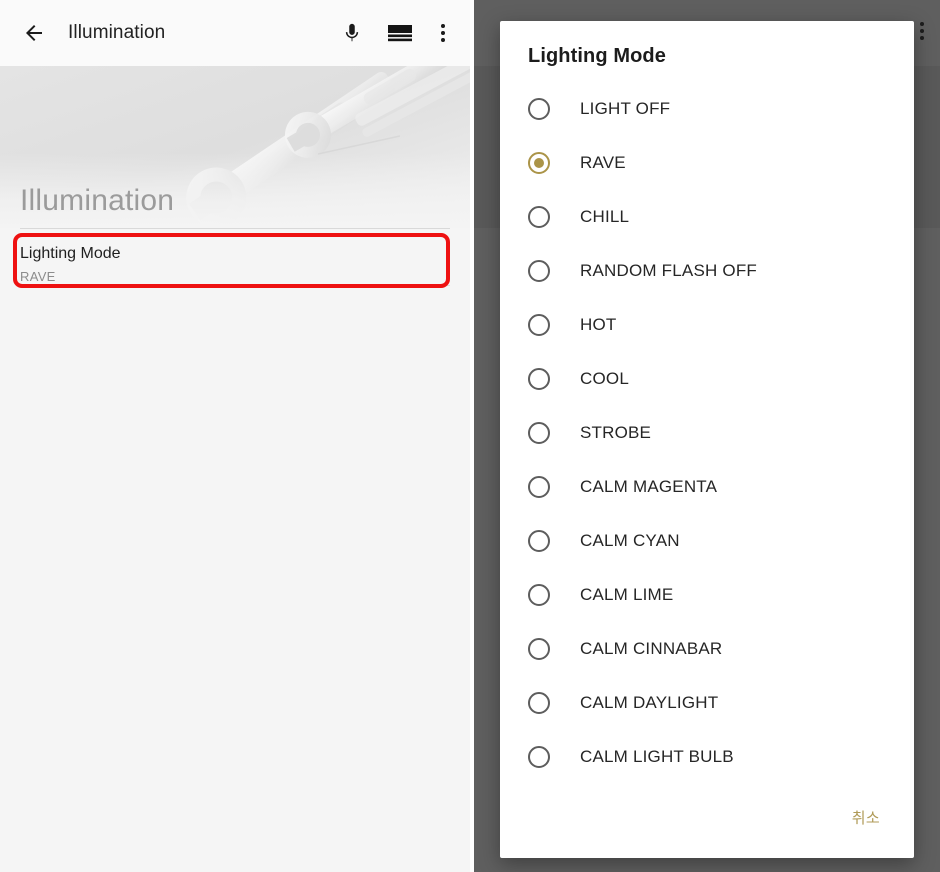 This screenshot has width=940, height=872. I want to click on radio-option-cool: COOL, so click(707, 379).